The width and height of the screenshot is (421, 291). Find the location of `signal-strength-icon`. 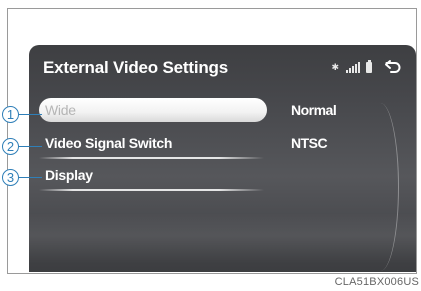

signal-strength-icon is located at coordinates (353, 67).